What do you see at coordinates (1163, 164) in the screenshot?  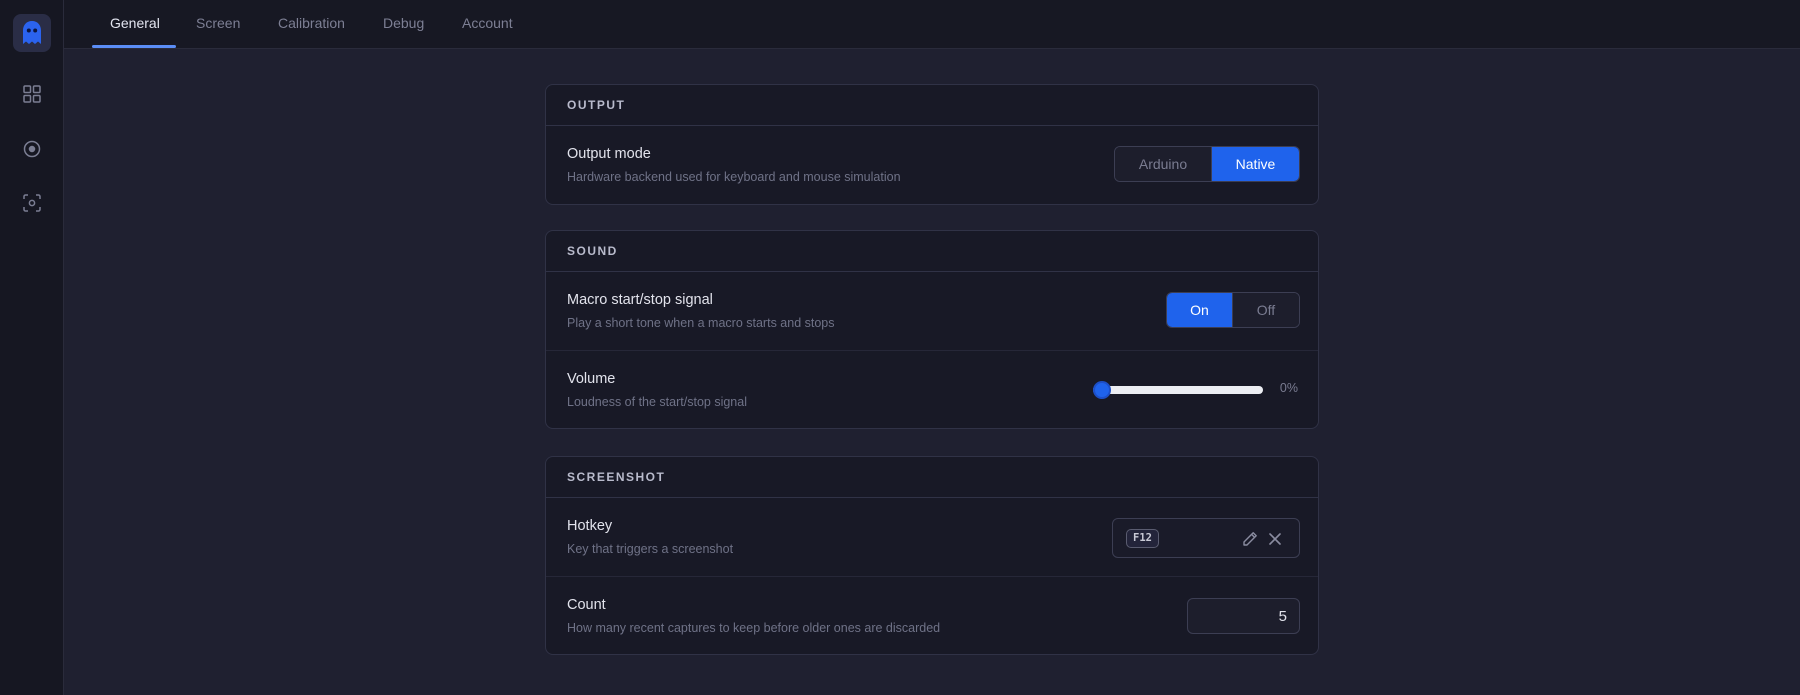 I see `output-mode-arduino-button: Arduino` at bounding box center [1163, 164].